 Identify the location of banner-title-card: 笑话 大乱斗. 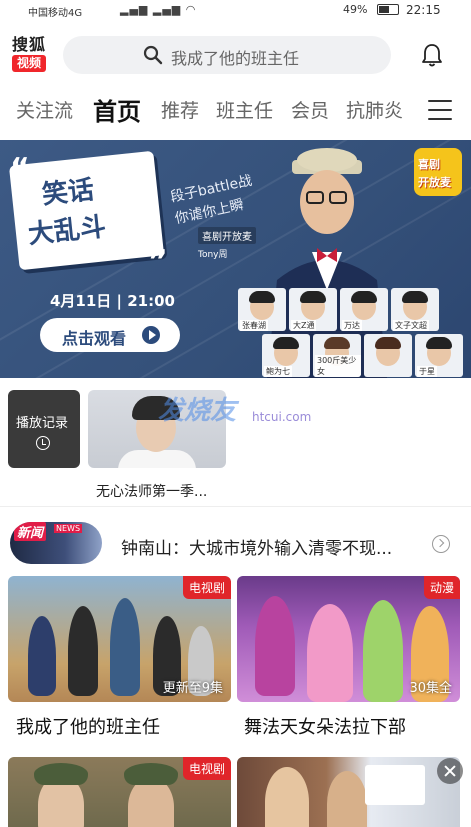
(86, 210).